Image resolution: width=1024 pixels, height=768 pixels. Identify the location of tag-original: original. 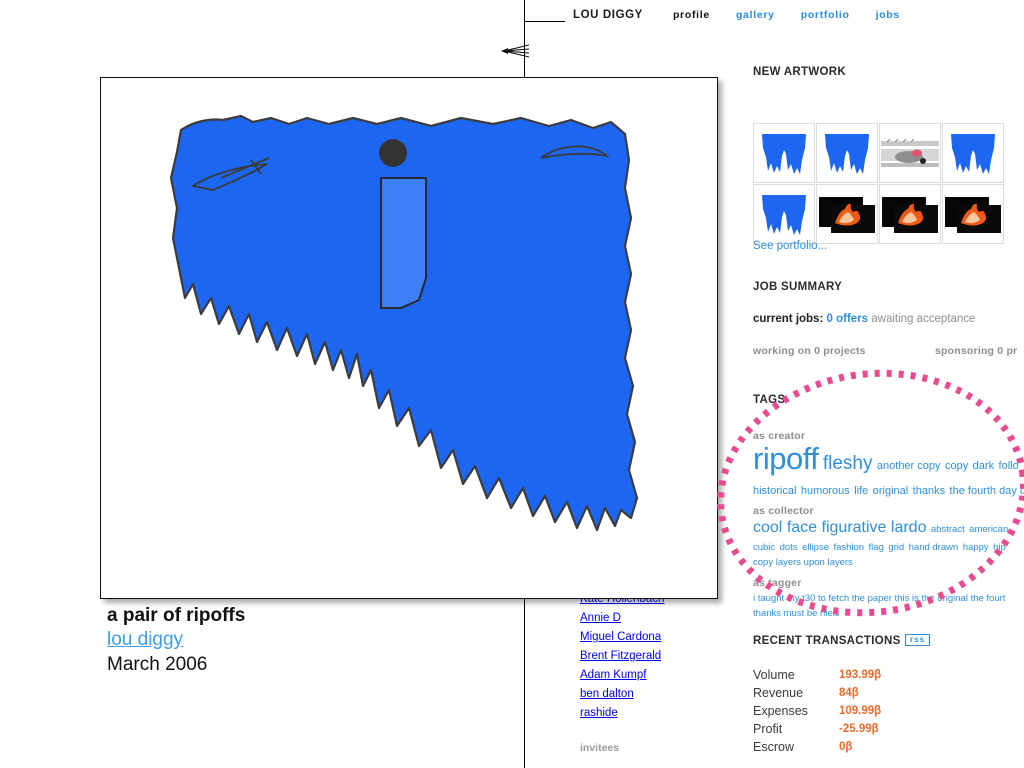
(890, 491).